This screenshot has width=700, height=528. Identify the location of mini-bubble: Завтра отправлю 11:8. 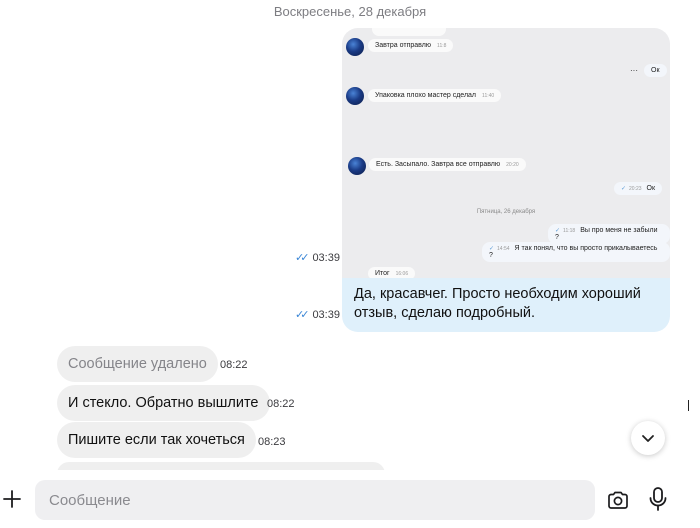
(411, 45).